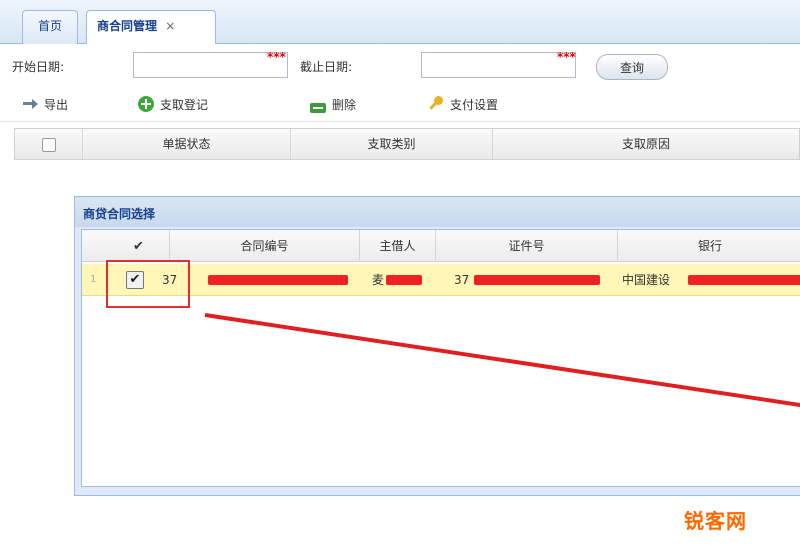 The height and width of the screenshot is (550, 800). I want to click on tab-home: 首页, so click(50, 27).